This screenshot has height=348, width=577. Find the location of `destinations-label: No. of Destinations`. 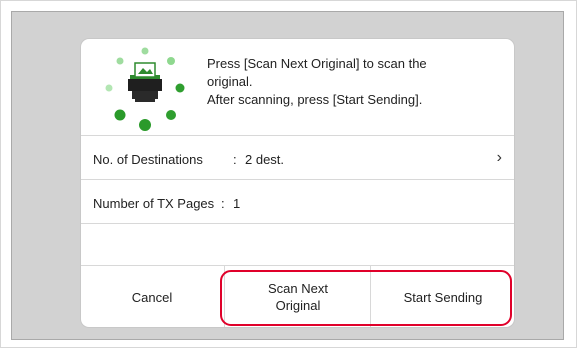

destinations-label: No. of Destinations is located at coordinates (148, 159).